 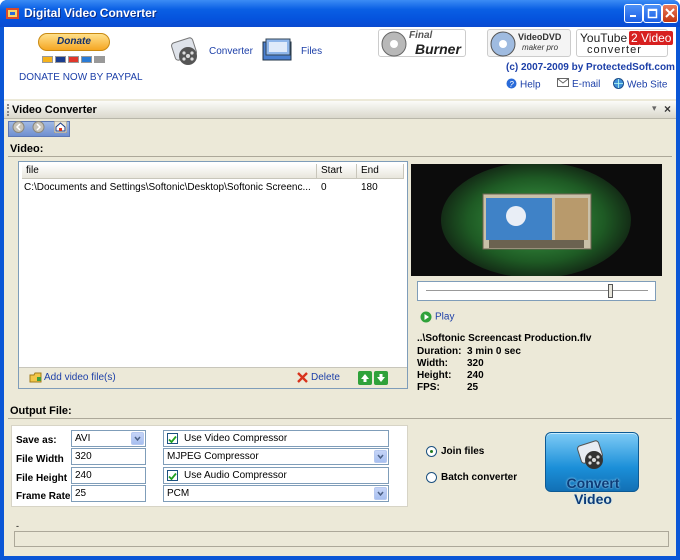 I want to click on videodvd-line1: VideoDVD, so click(x=540, y=37).